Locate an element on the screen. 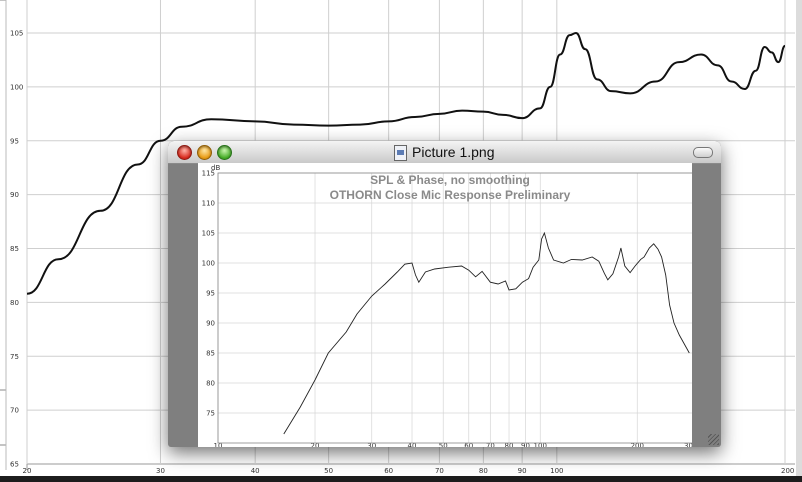  inner-y-tick-label: 85 is located at coordinates (210, 354).